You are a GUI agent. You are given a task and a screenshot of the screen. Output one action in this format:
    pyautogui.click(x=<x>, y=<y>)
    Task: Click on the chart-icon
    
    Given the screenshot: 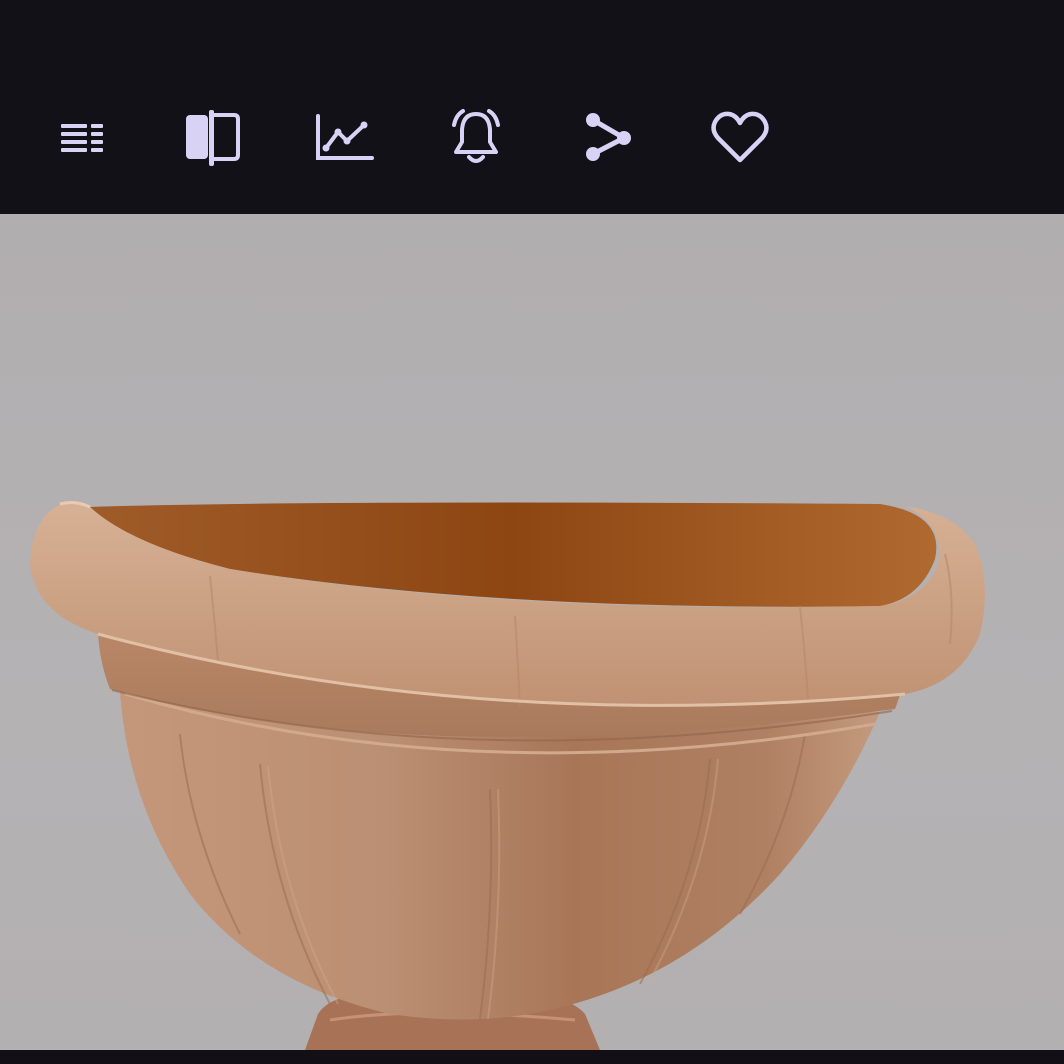 What is the action you would take?
    pyautogui.click(x=344, y=138)
    